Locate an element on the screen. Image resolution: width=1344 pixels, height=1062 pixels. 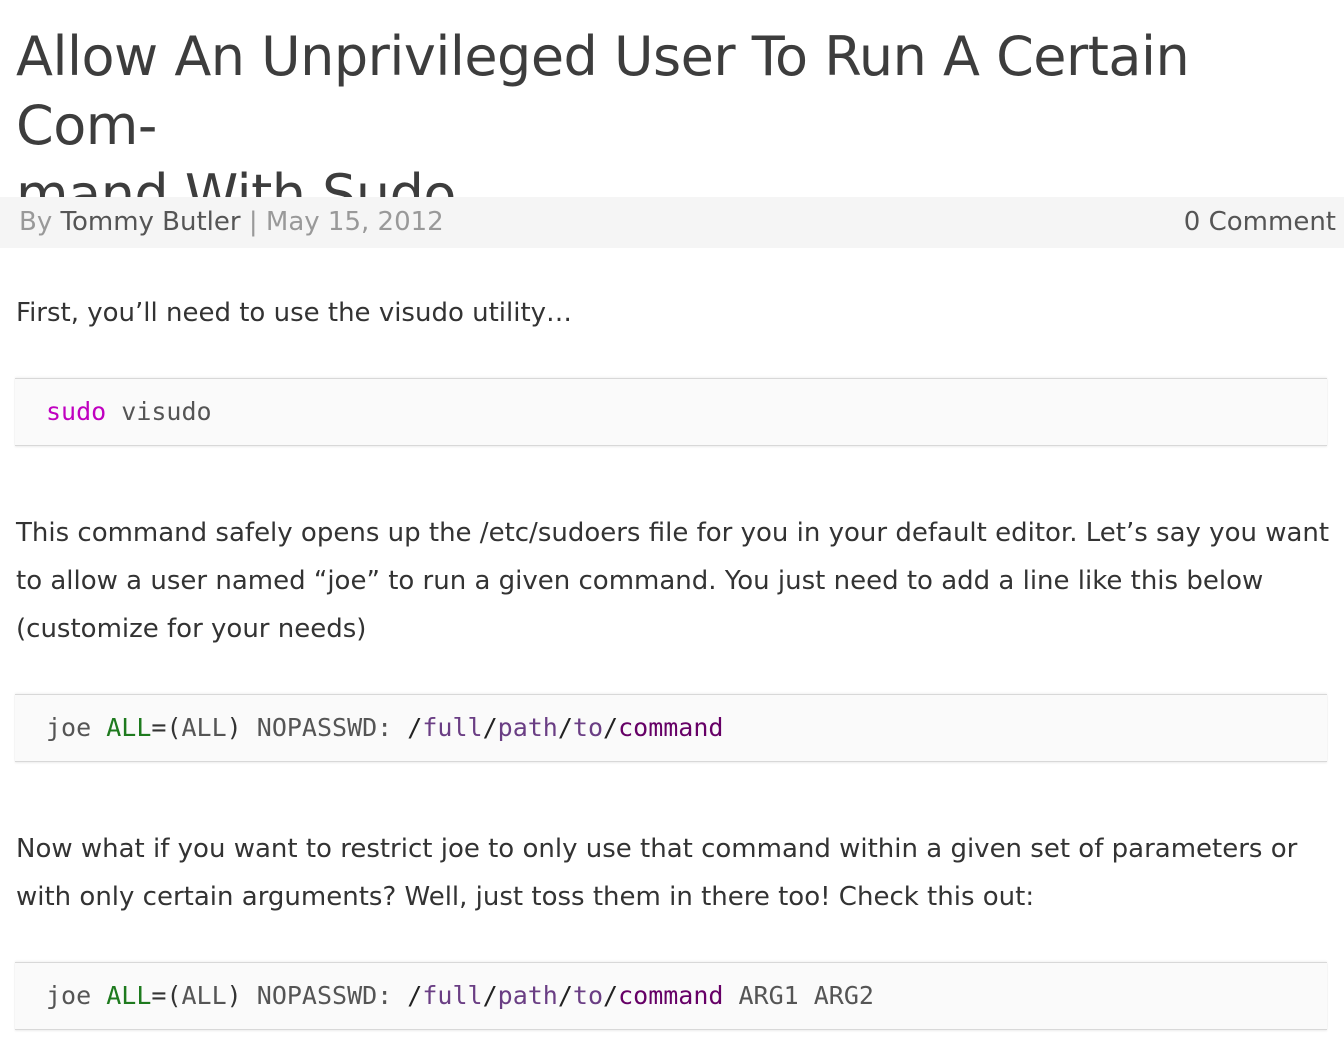
code-block-visudo: sudo visudo is located at coordinates (671, 412).